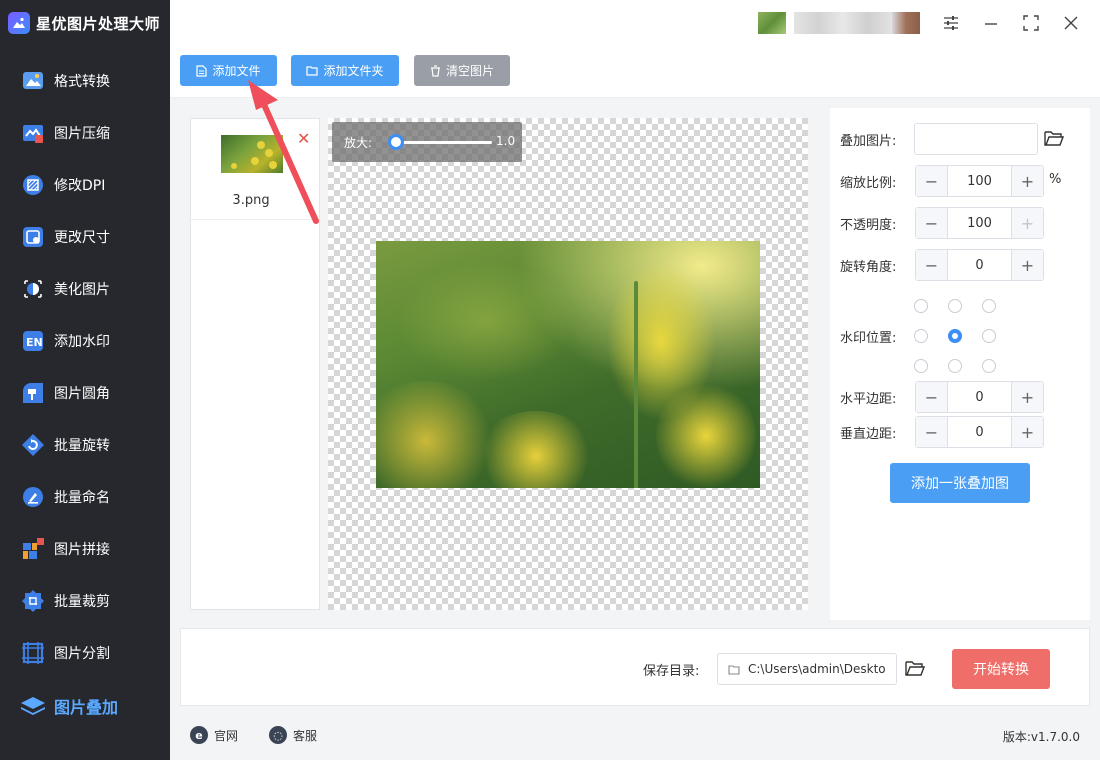 The height and width of the screenshot is (760, 1100). What do you see at coordinates (303, 138) in the screenshot?
I see `remove-file-icon: ✕` at bounding box center [303, 138].